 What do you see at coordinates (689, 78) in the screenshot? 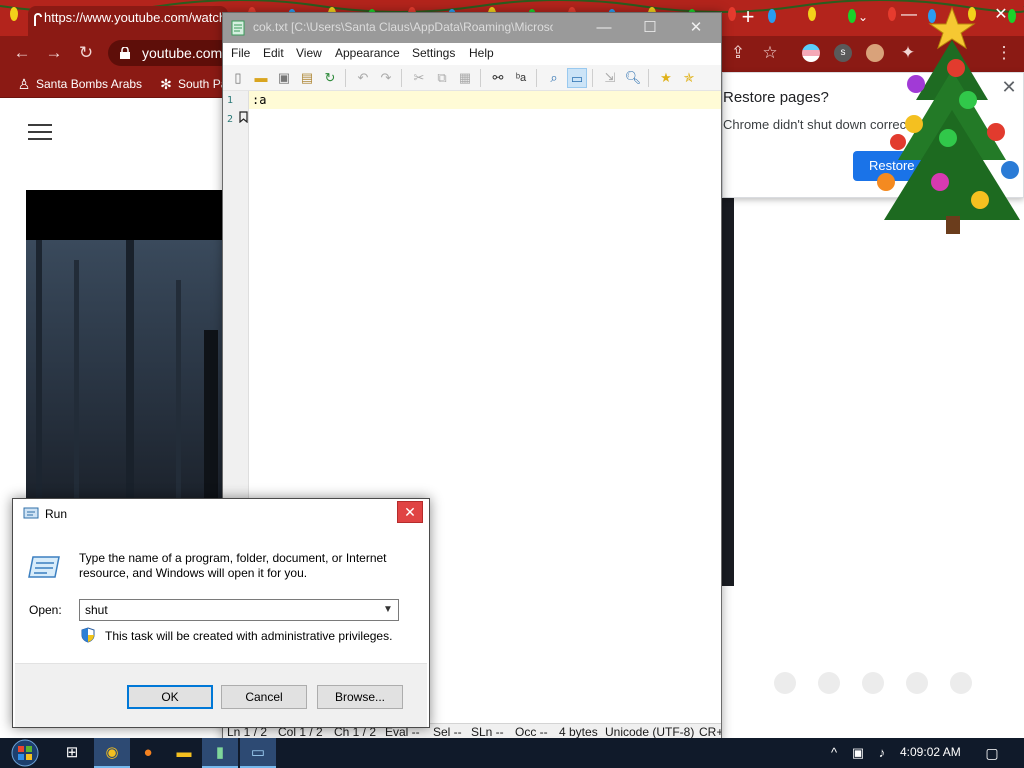
I see `add-favorite-star-icon: ✯` at bounding box center [689, 78].